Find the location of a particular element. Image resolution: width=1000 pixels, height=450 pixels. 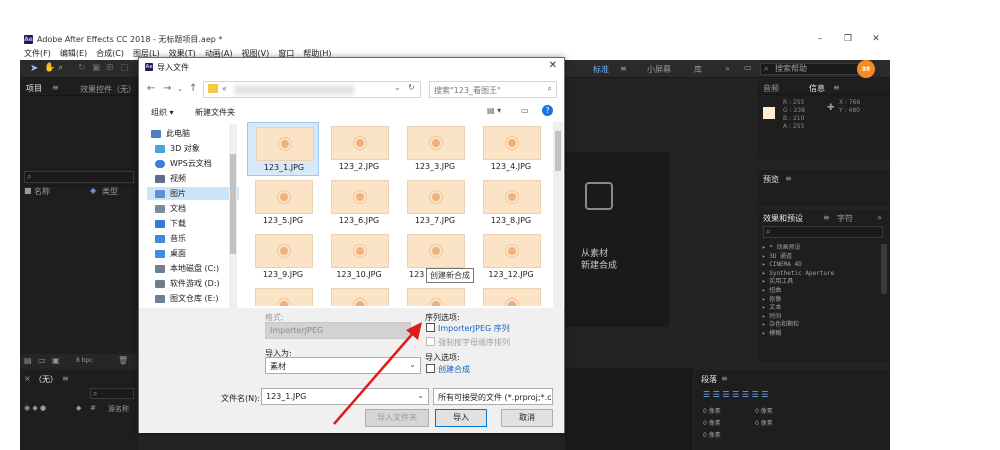

file-grid-scroll-thumb is located at coordinates (558, 151).